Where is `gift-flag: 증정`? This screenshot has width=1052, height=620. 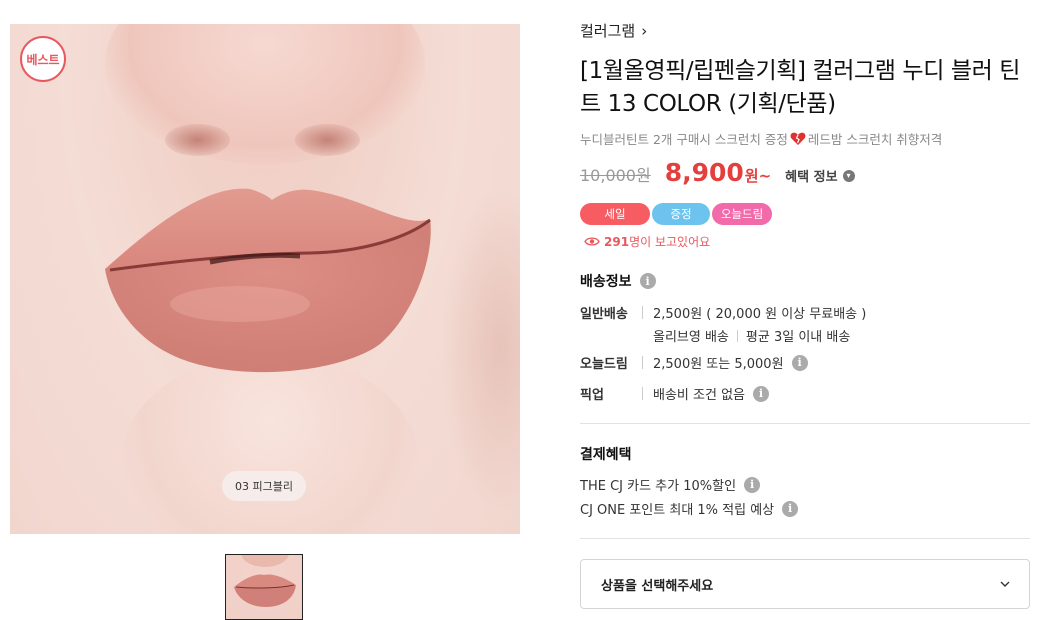 gift-flag: 증정 is located at coordinates (681, 214).